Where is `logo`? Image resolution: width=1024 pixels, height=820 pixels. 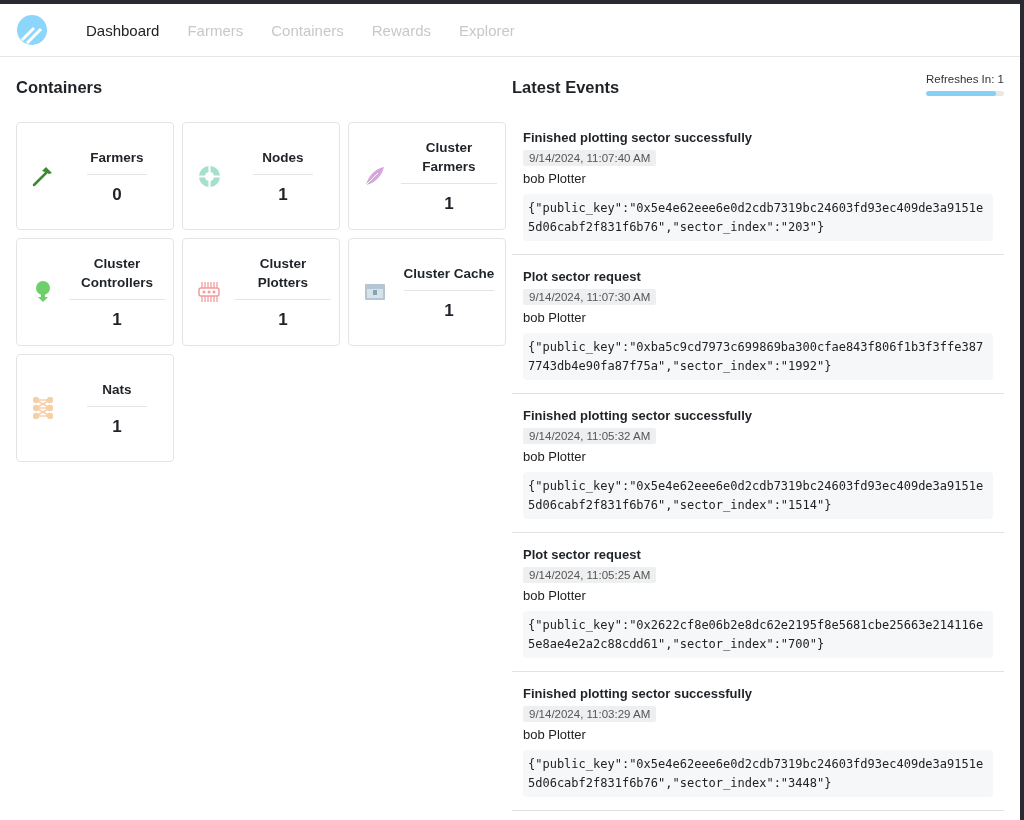
logo is located at coordinates (32, 30).